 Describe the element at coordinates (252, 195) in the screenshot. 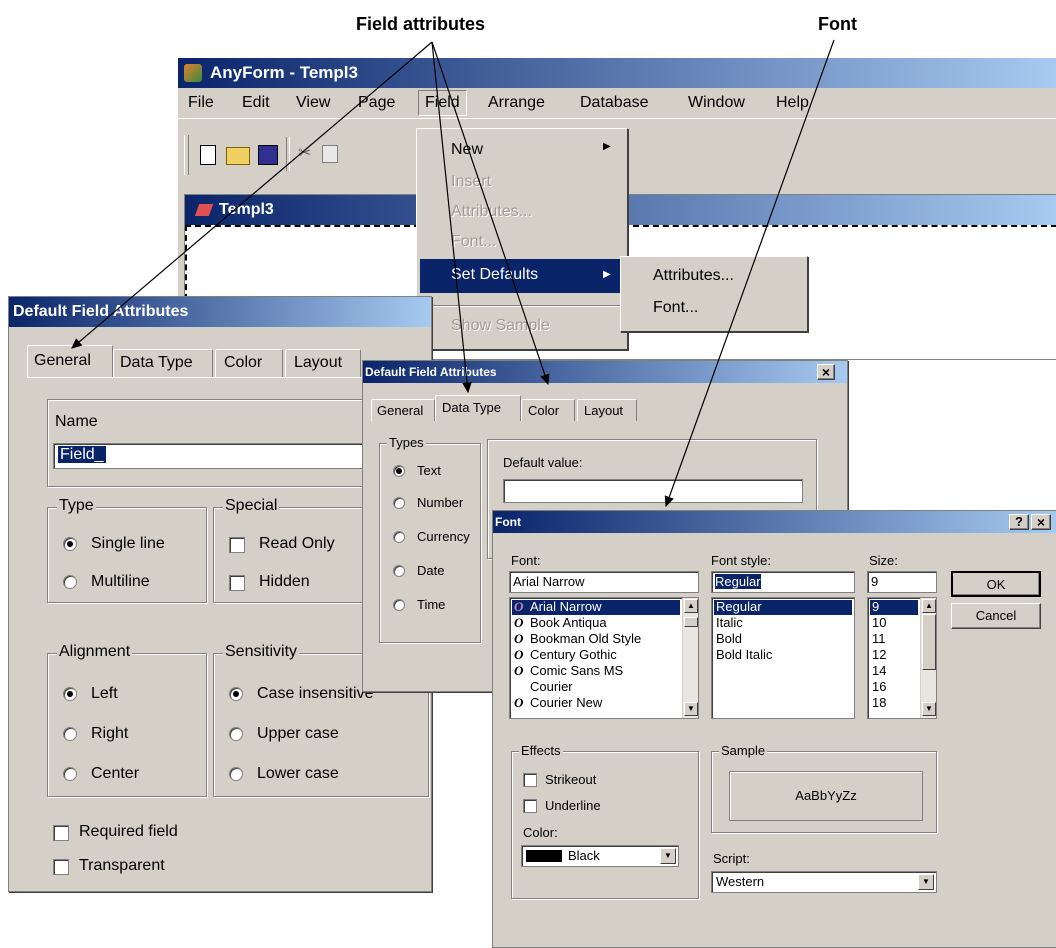

I see `arrow-to-general-dialog` at that location.